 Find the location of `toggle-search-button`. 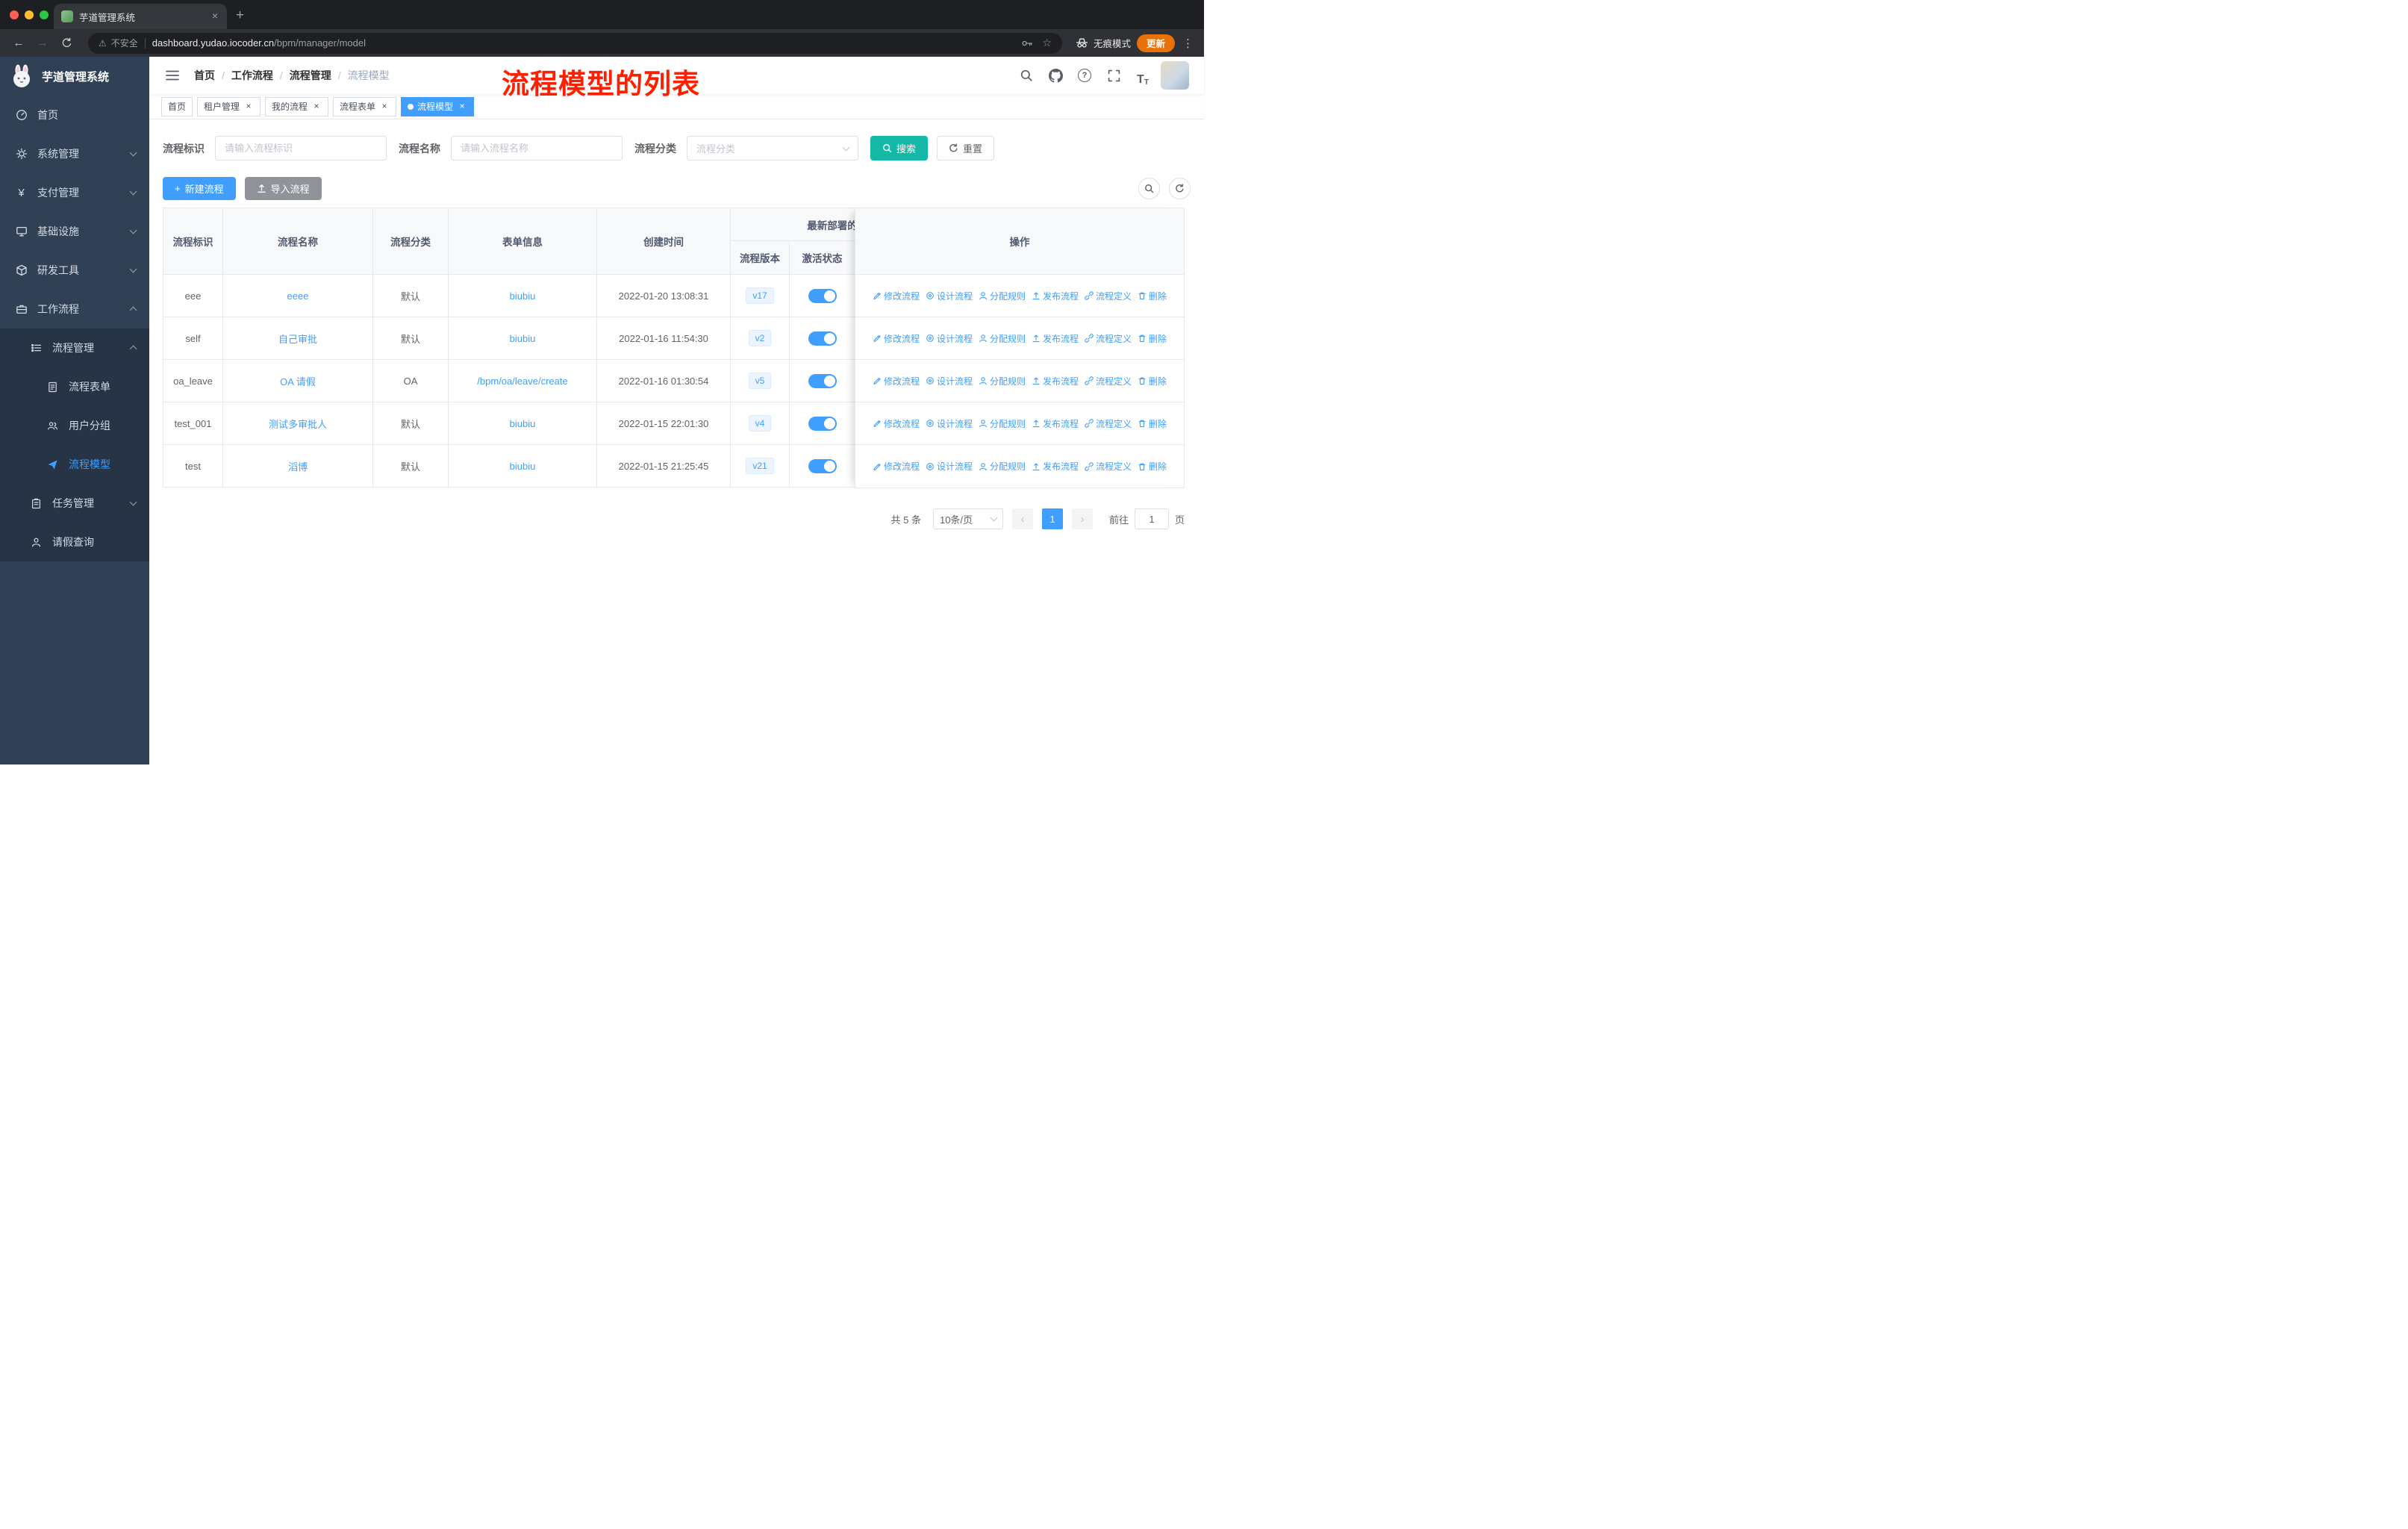

toggle-search-button is located at coordinates (1149, 189).